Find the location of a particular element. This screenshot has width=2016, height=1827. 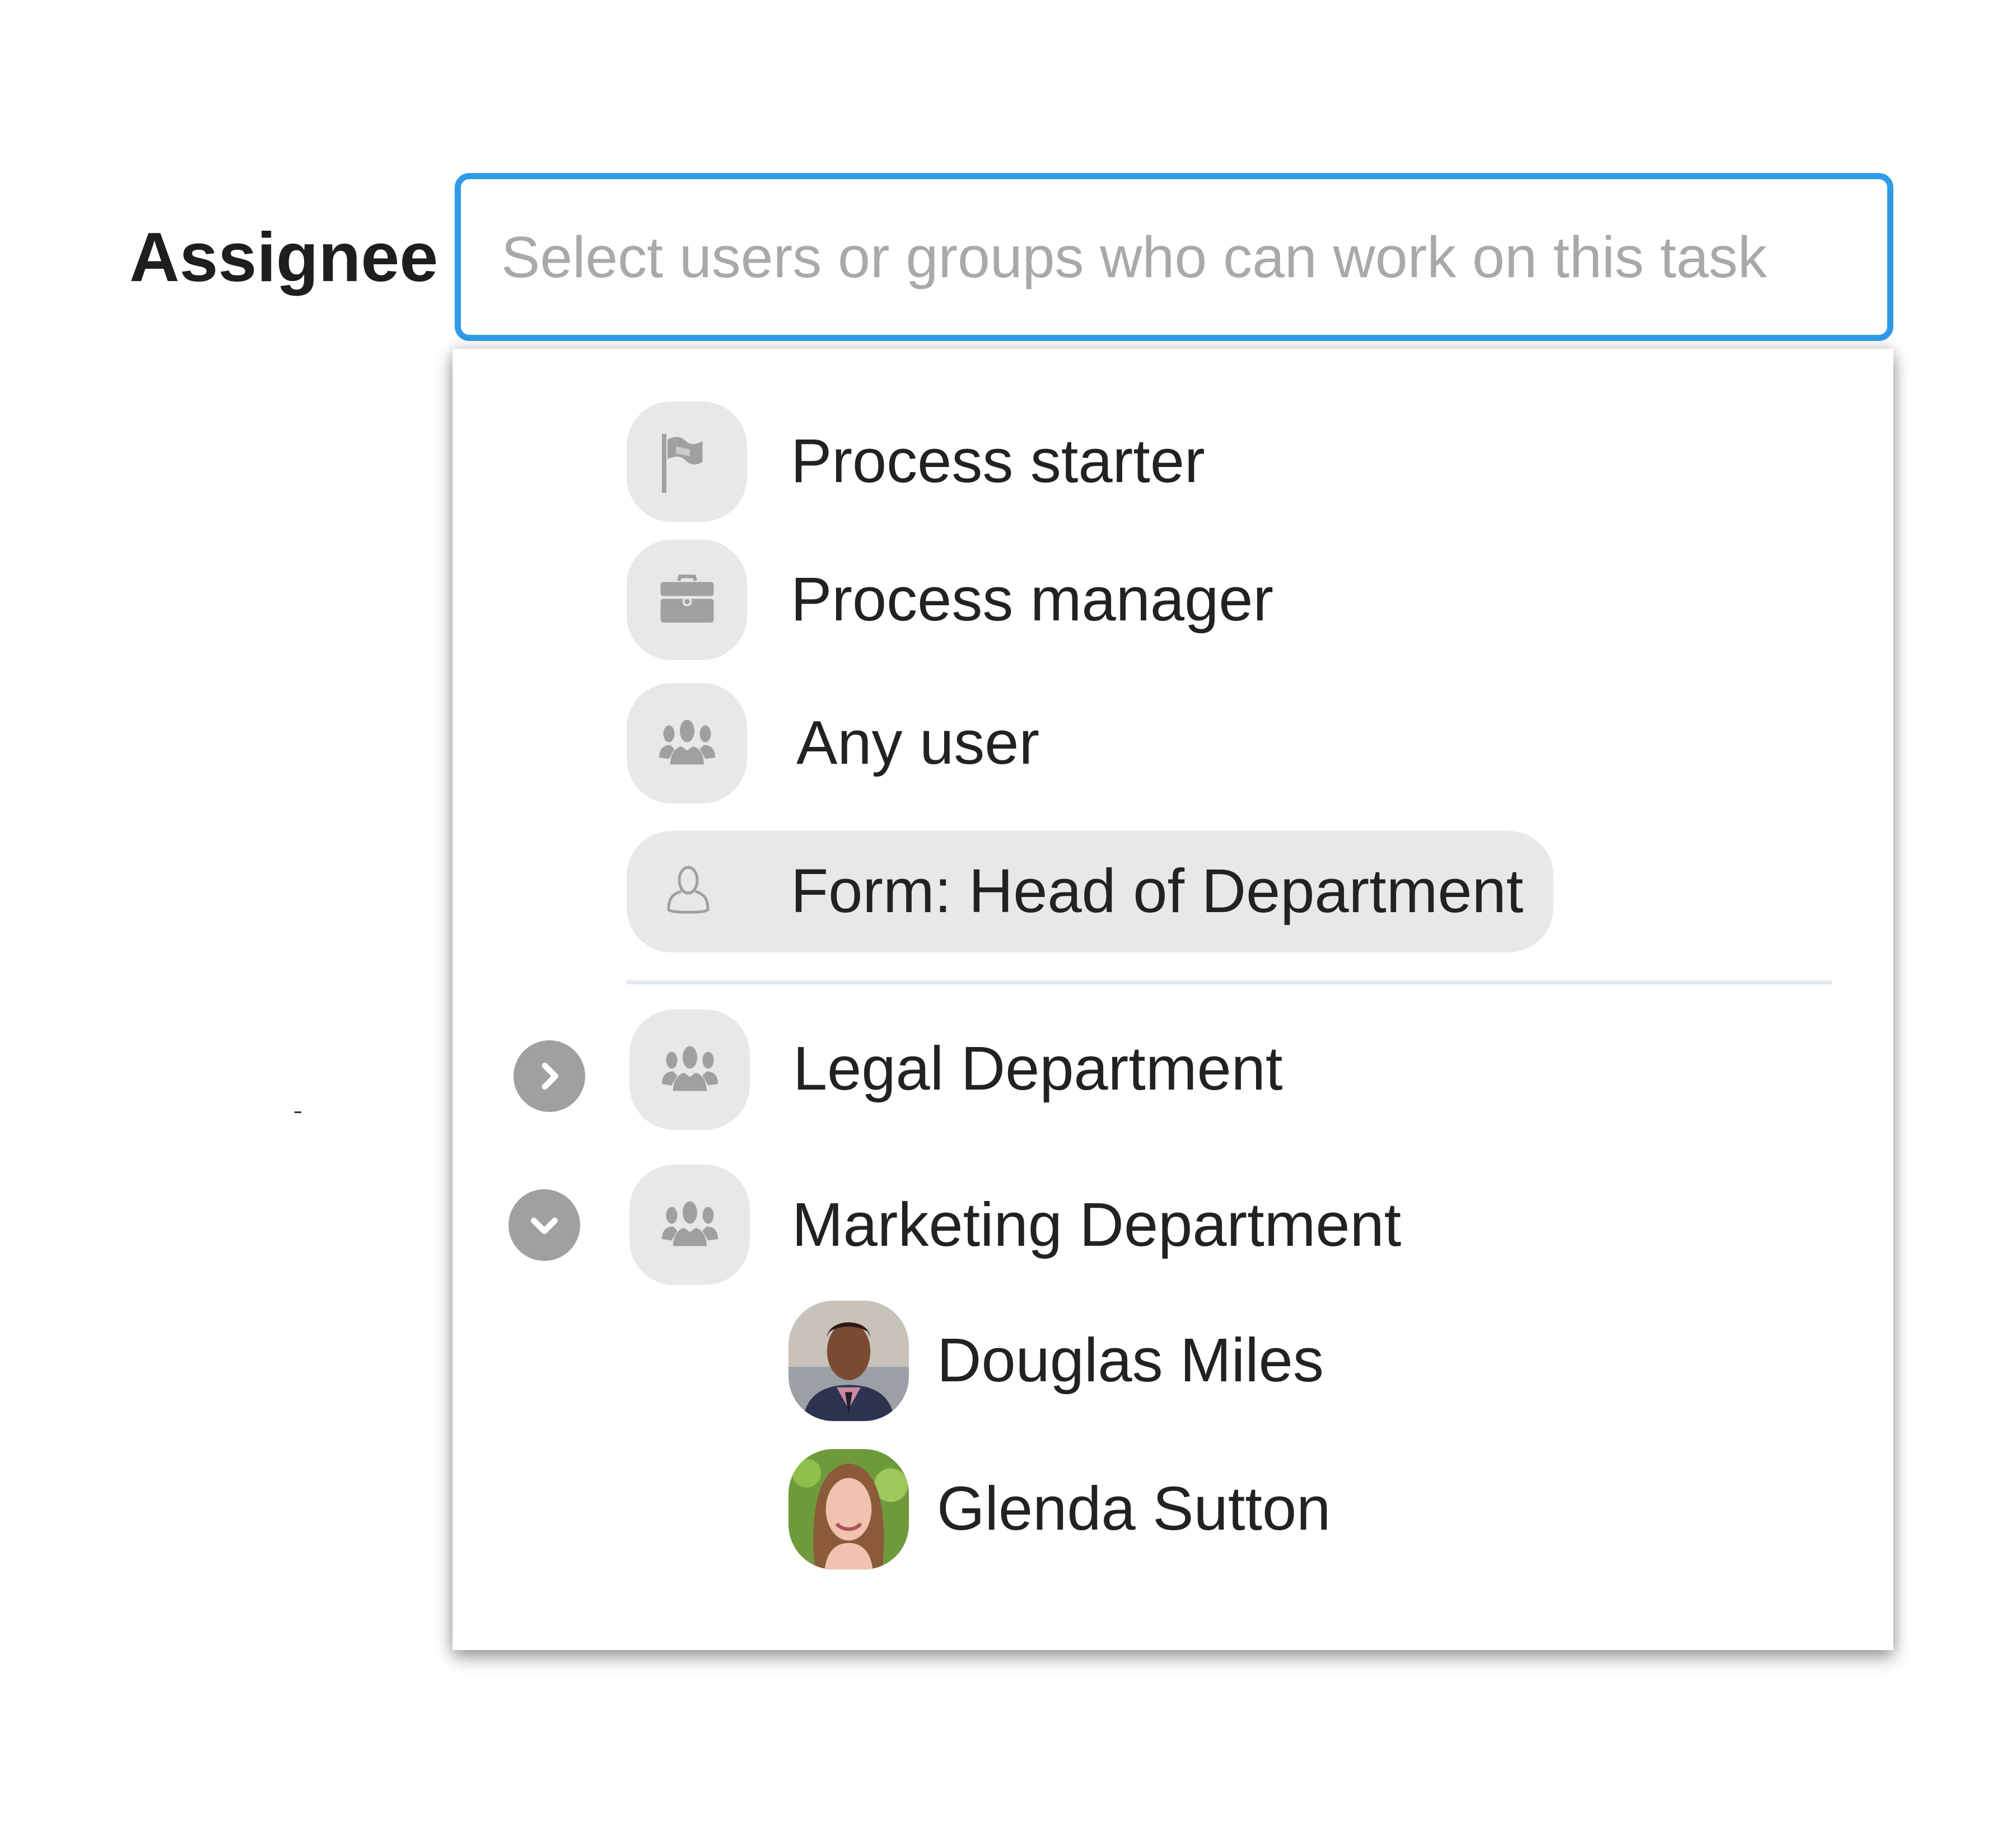

chevron-down-icon is located at coordinates (544, 1225).